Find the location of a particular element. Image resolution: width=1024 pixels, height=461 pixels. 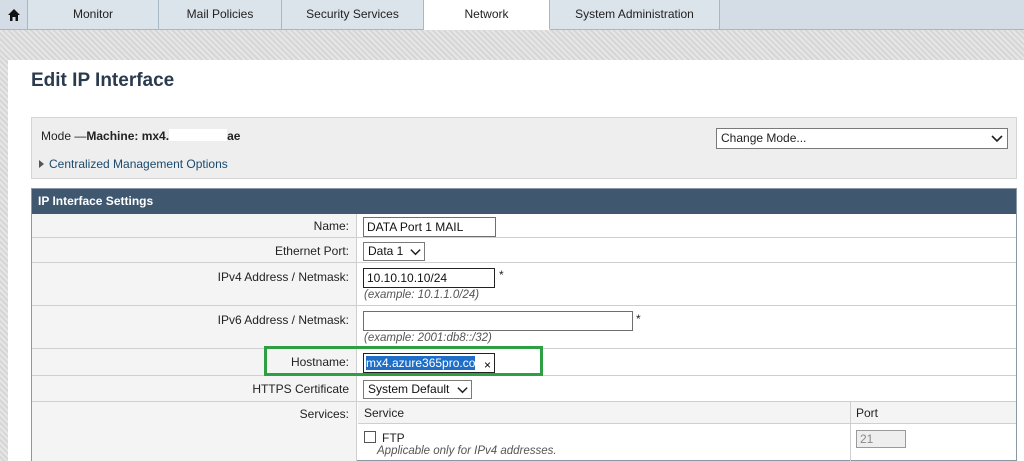

panel-header: IP Interface Settings is located at coordinates (524, 201).